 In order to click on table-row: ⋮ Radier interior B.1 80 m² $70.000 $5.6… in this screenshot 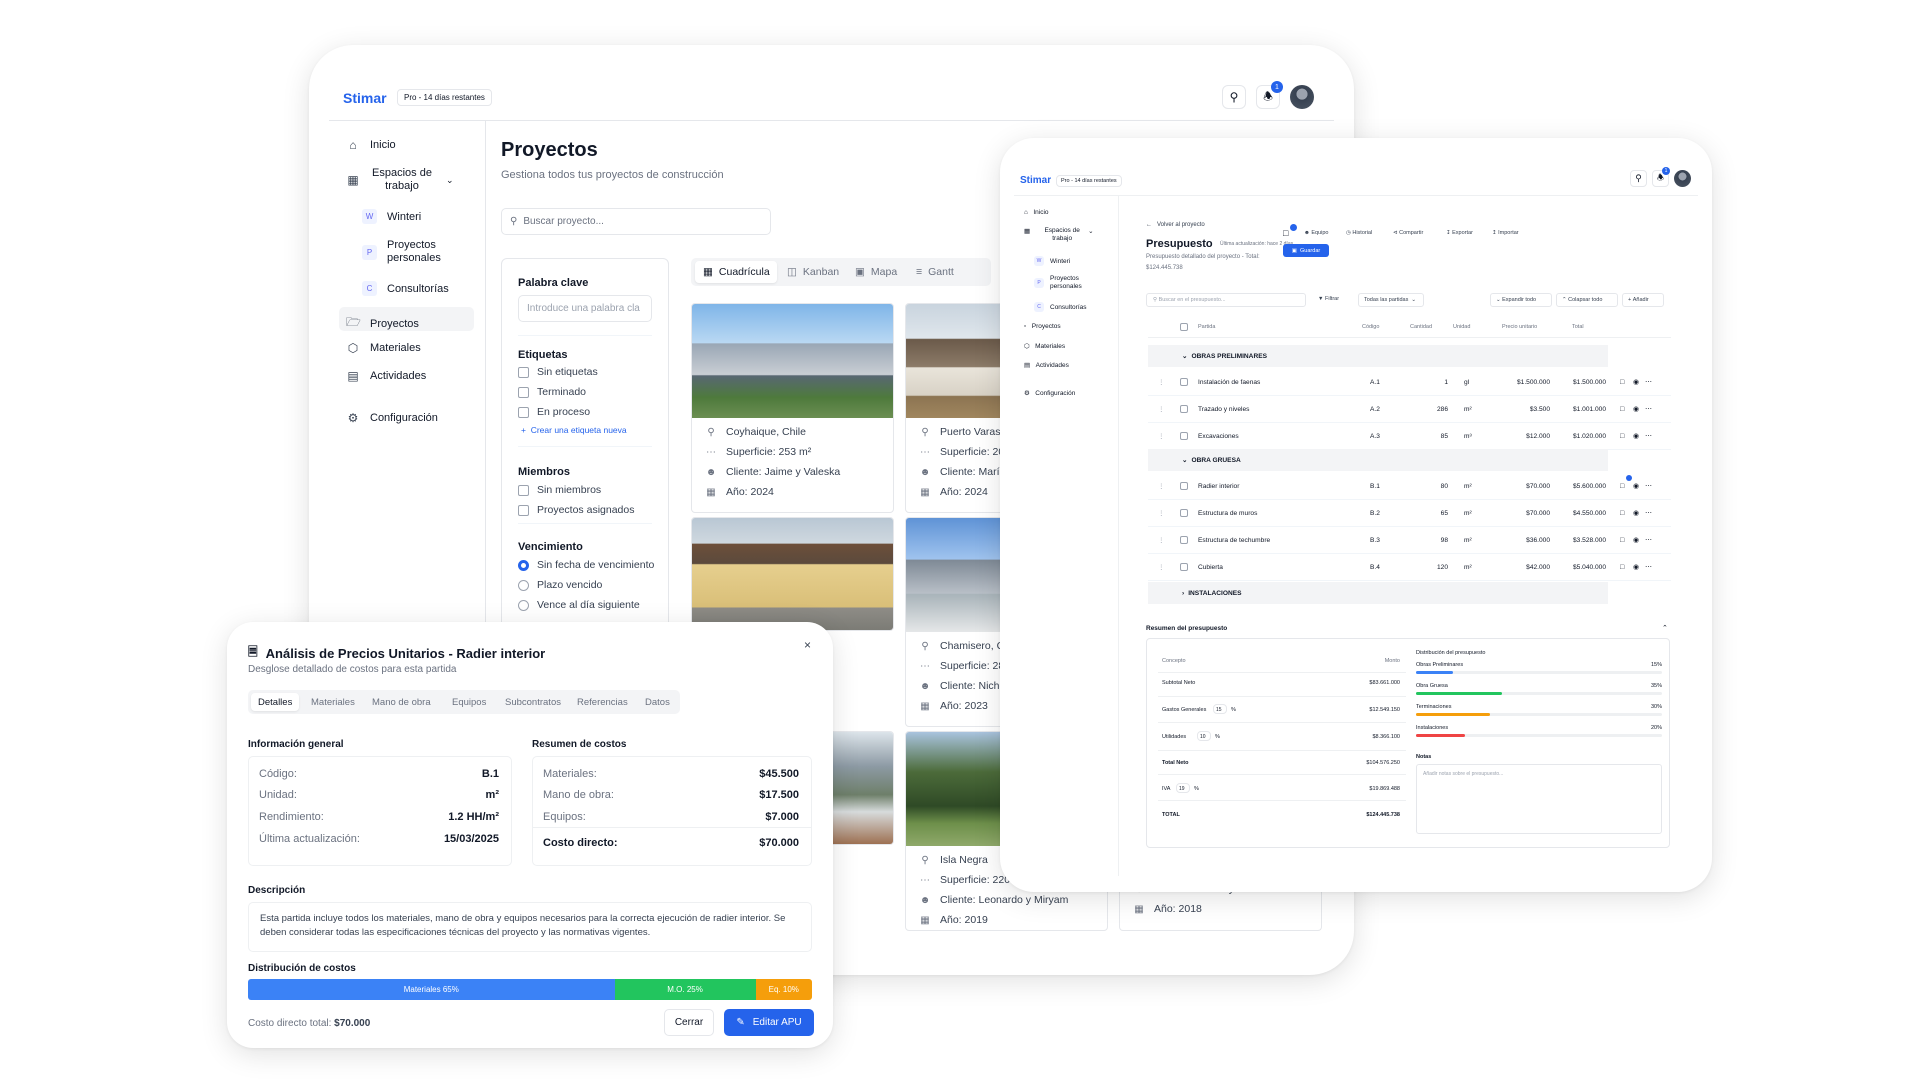, I will do `click(1409, 486)`.